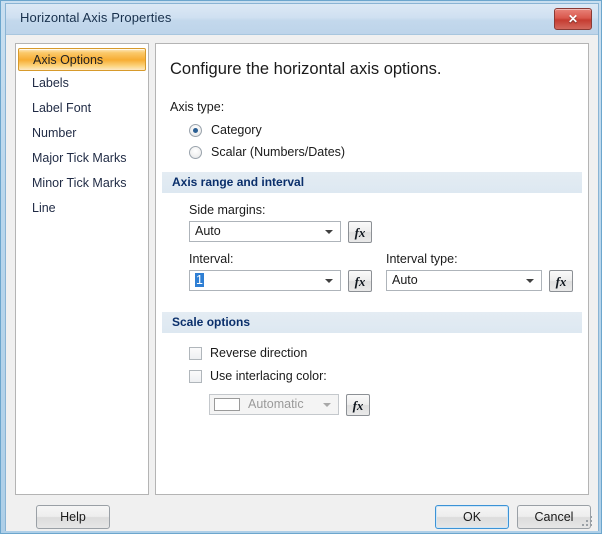  I want to click on checkbox-label: Reverse direction, so click(259, 353).